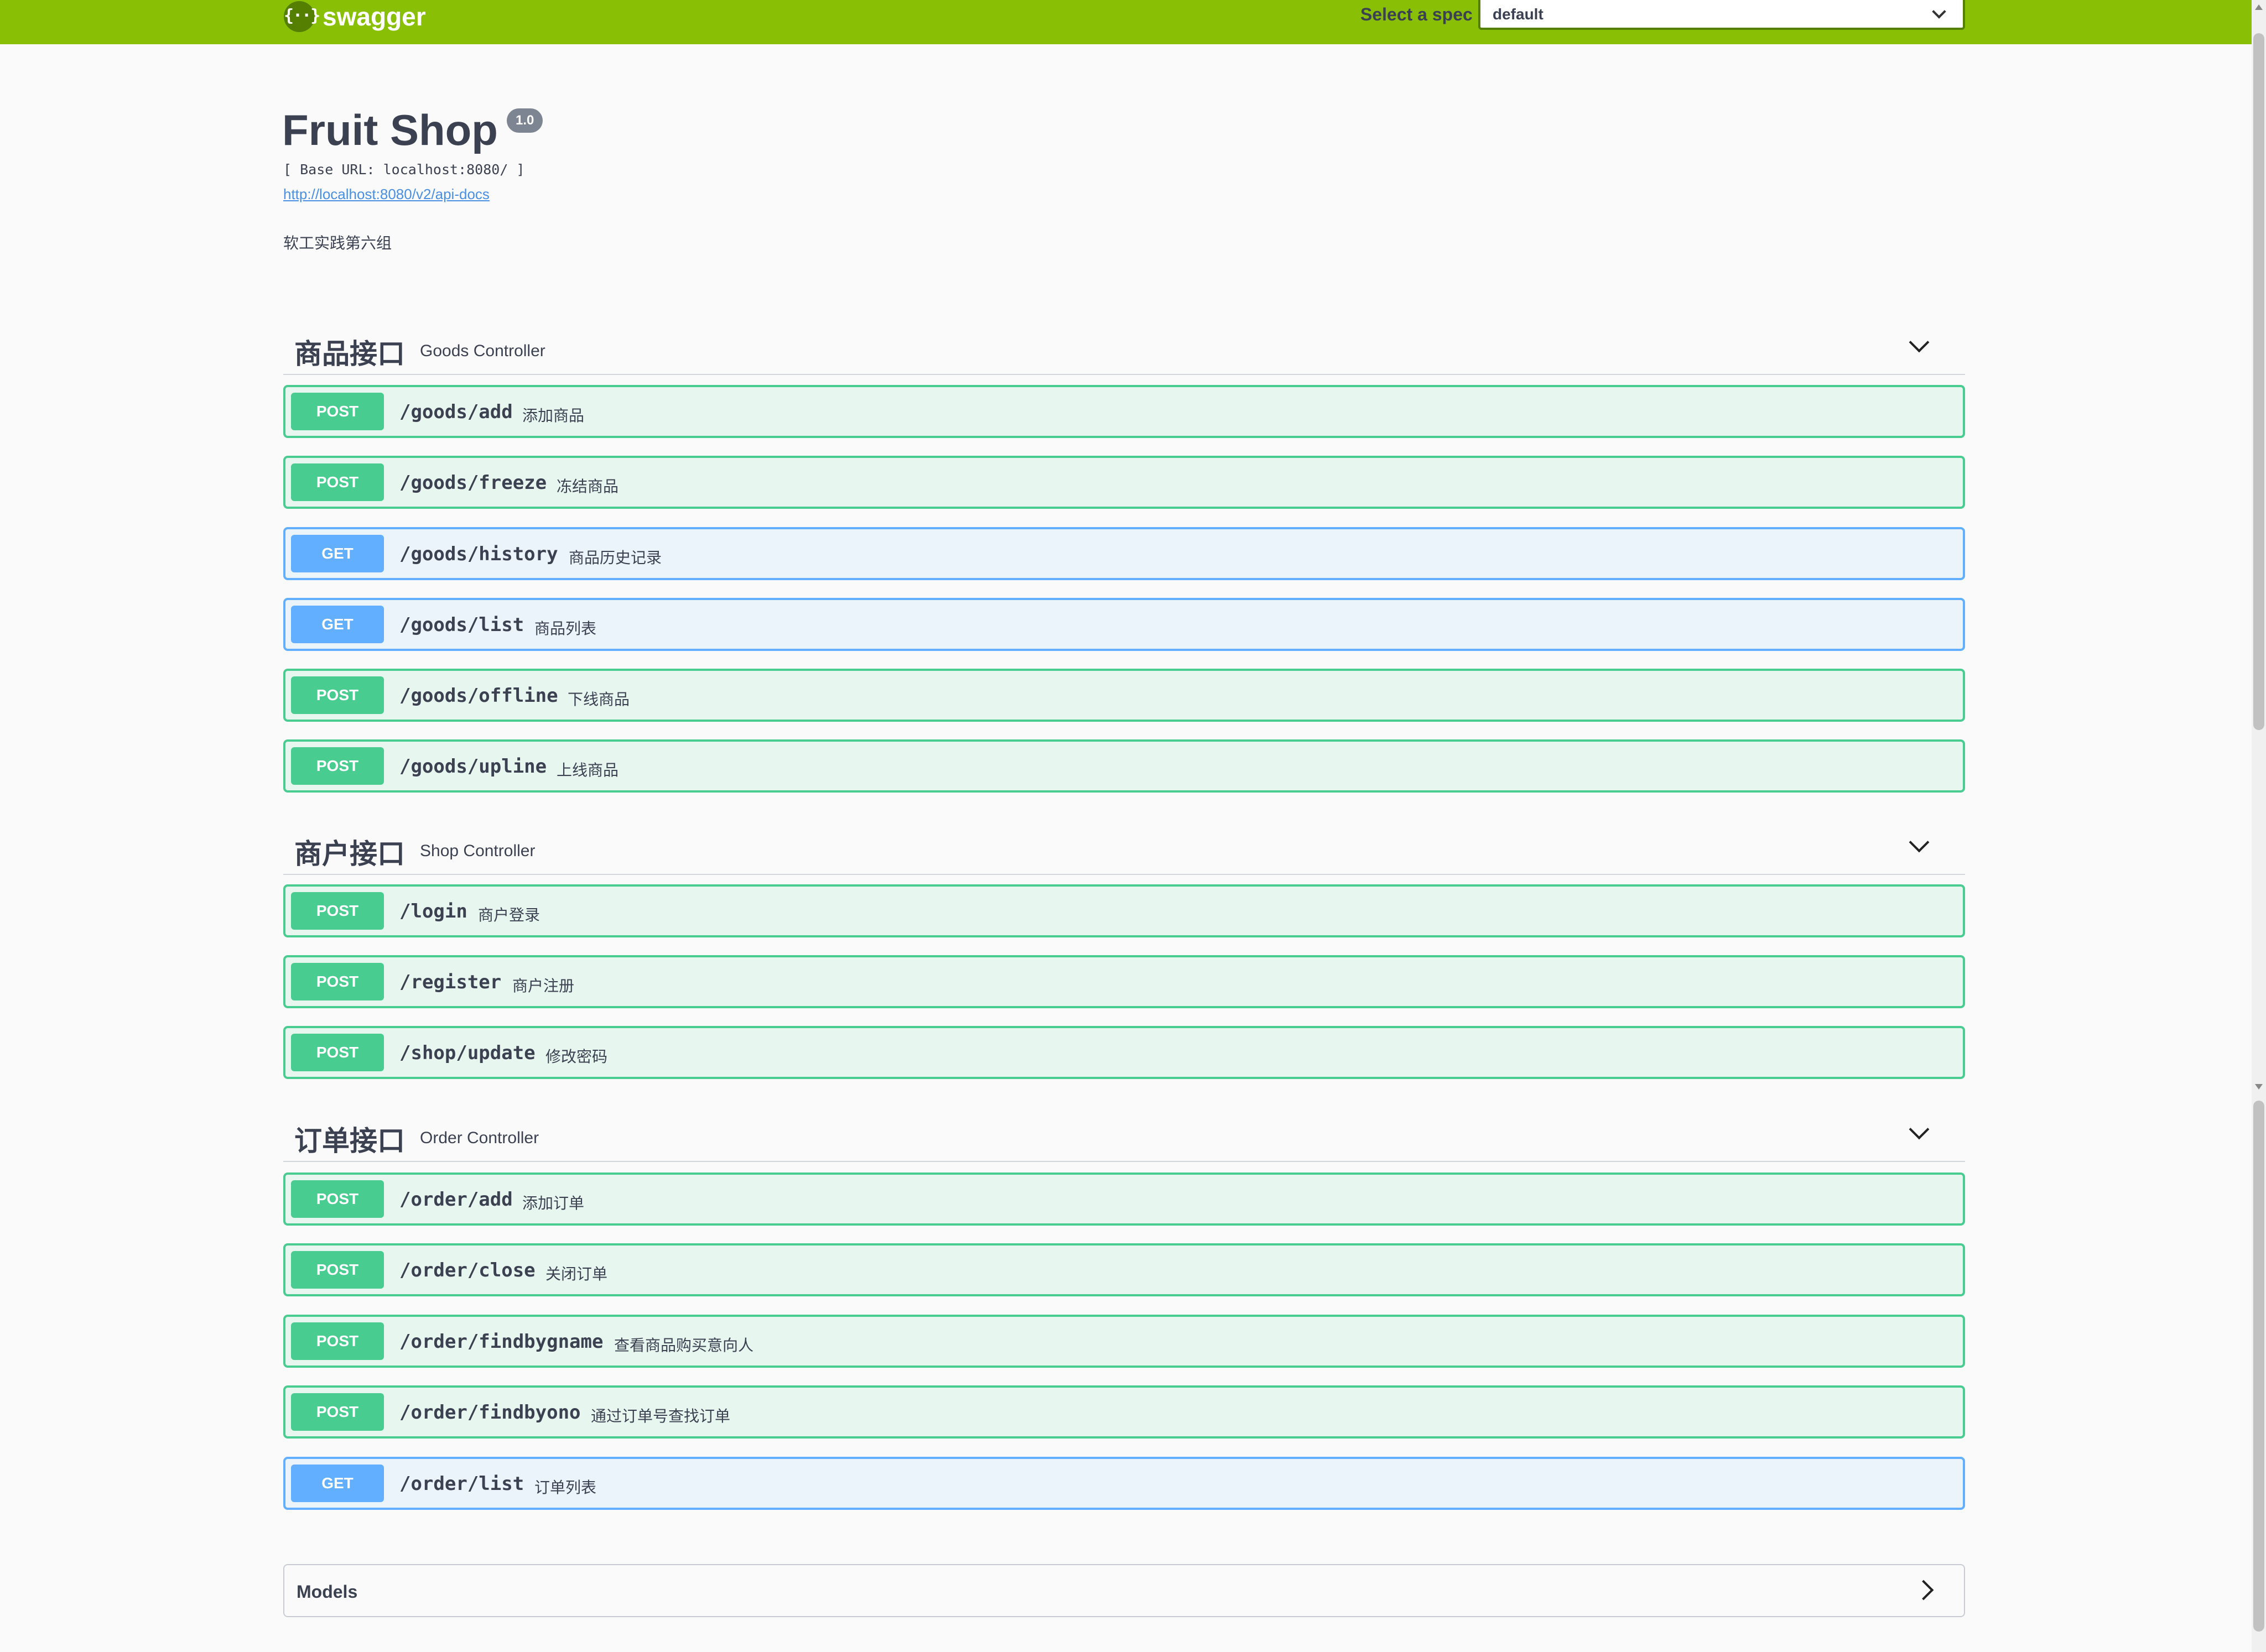  I want to click on swagger-logo-text: swagger, so click(374, 16).